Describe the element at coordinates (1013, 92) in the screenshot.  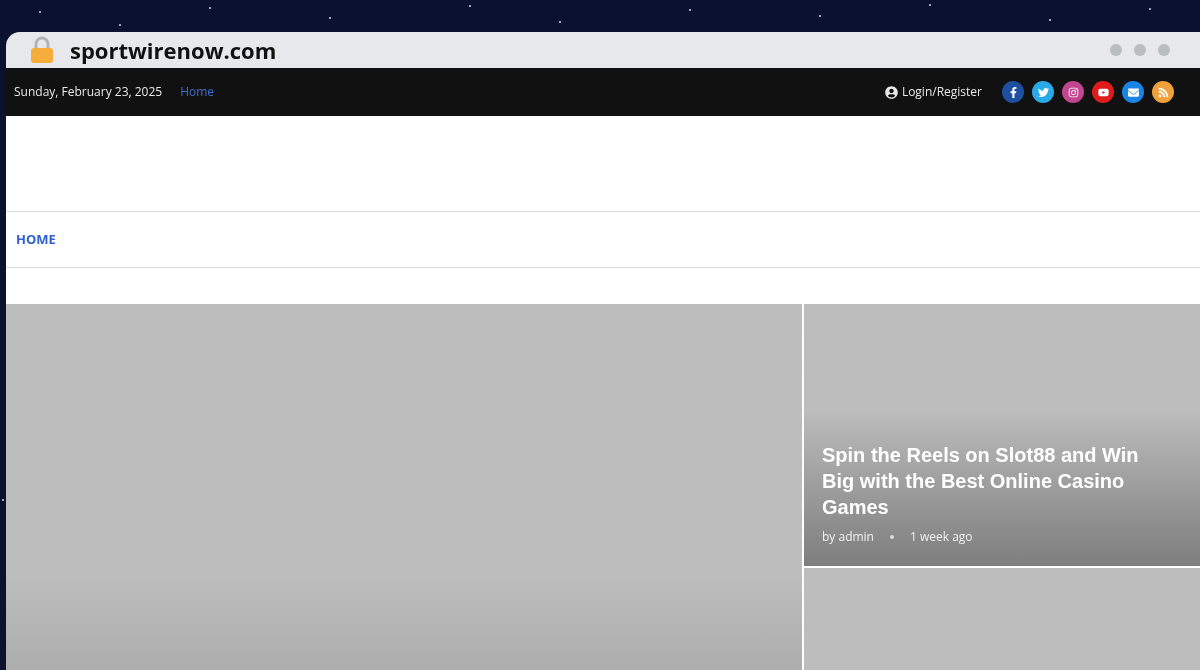
I see `facebook-icon` at that location.